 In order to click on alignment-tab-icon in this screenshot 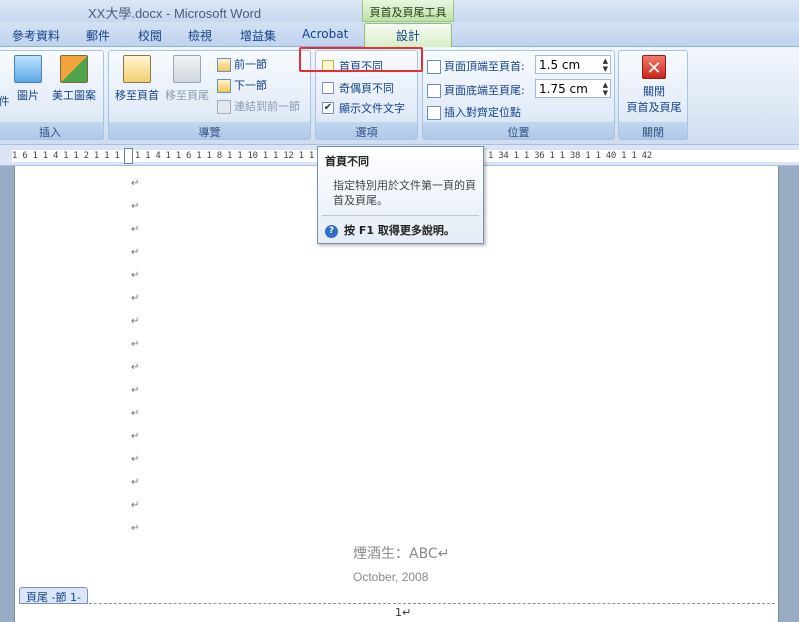, I will do `click(434, 113)`.